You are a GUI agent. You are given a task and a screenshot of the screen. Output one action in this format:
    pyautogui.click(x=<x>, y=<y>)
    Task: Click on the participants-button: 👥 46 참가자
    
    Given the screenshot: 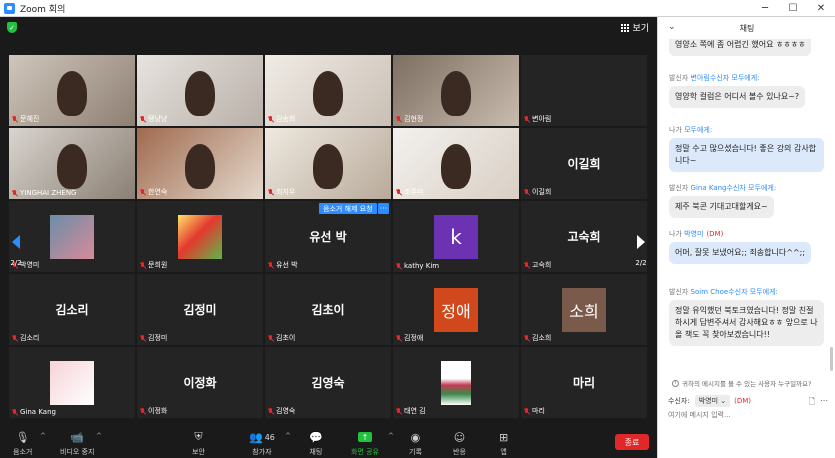 What is the action you would take?
    pyautogui.click(x=262, y=443)
    